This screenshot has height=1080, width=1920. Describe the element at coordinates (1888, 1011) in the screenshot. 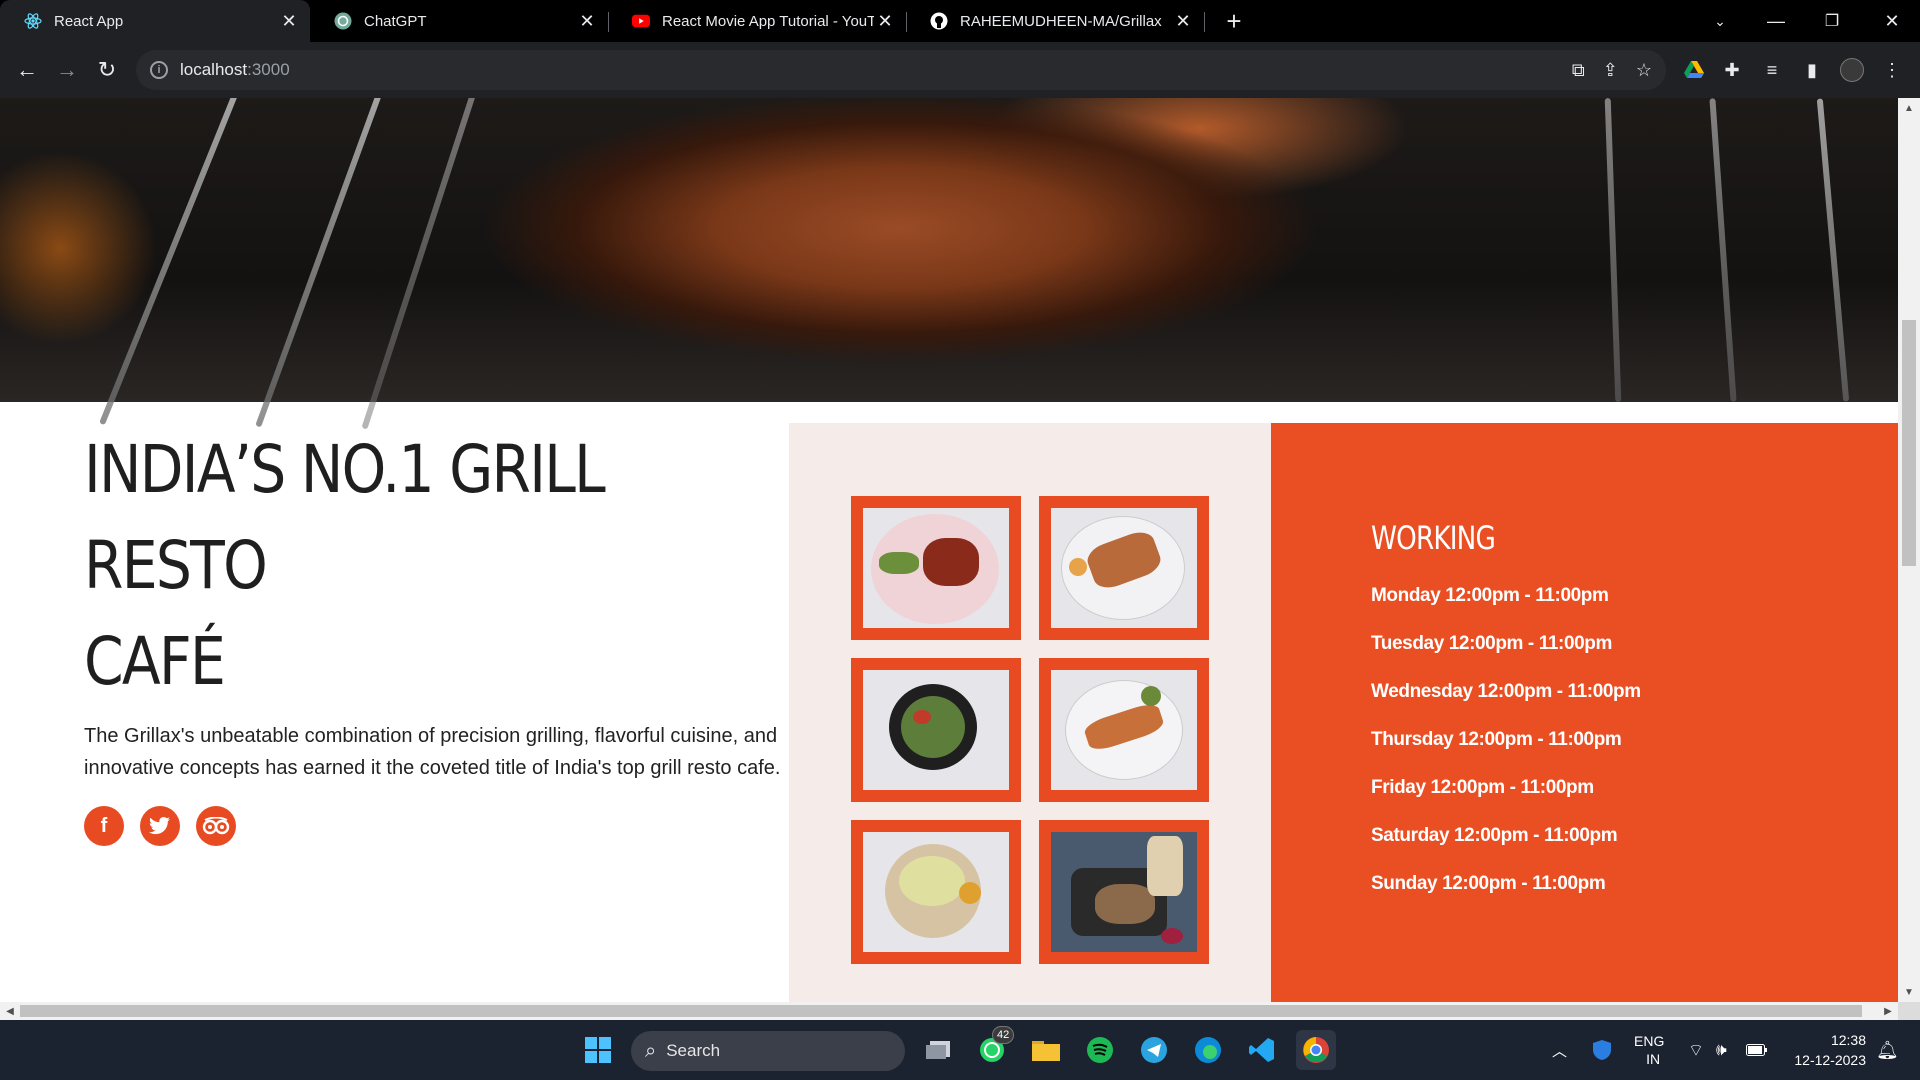

I see `scroll-right-arrow-icon: ▶` at that location.